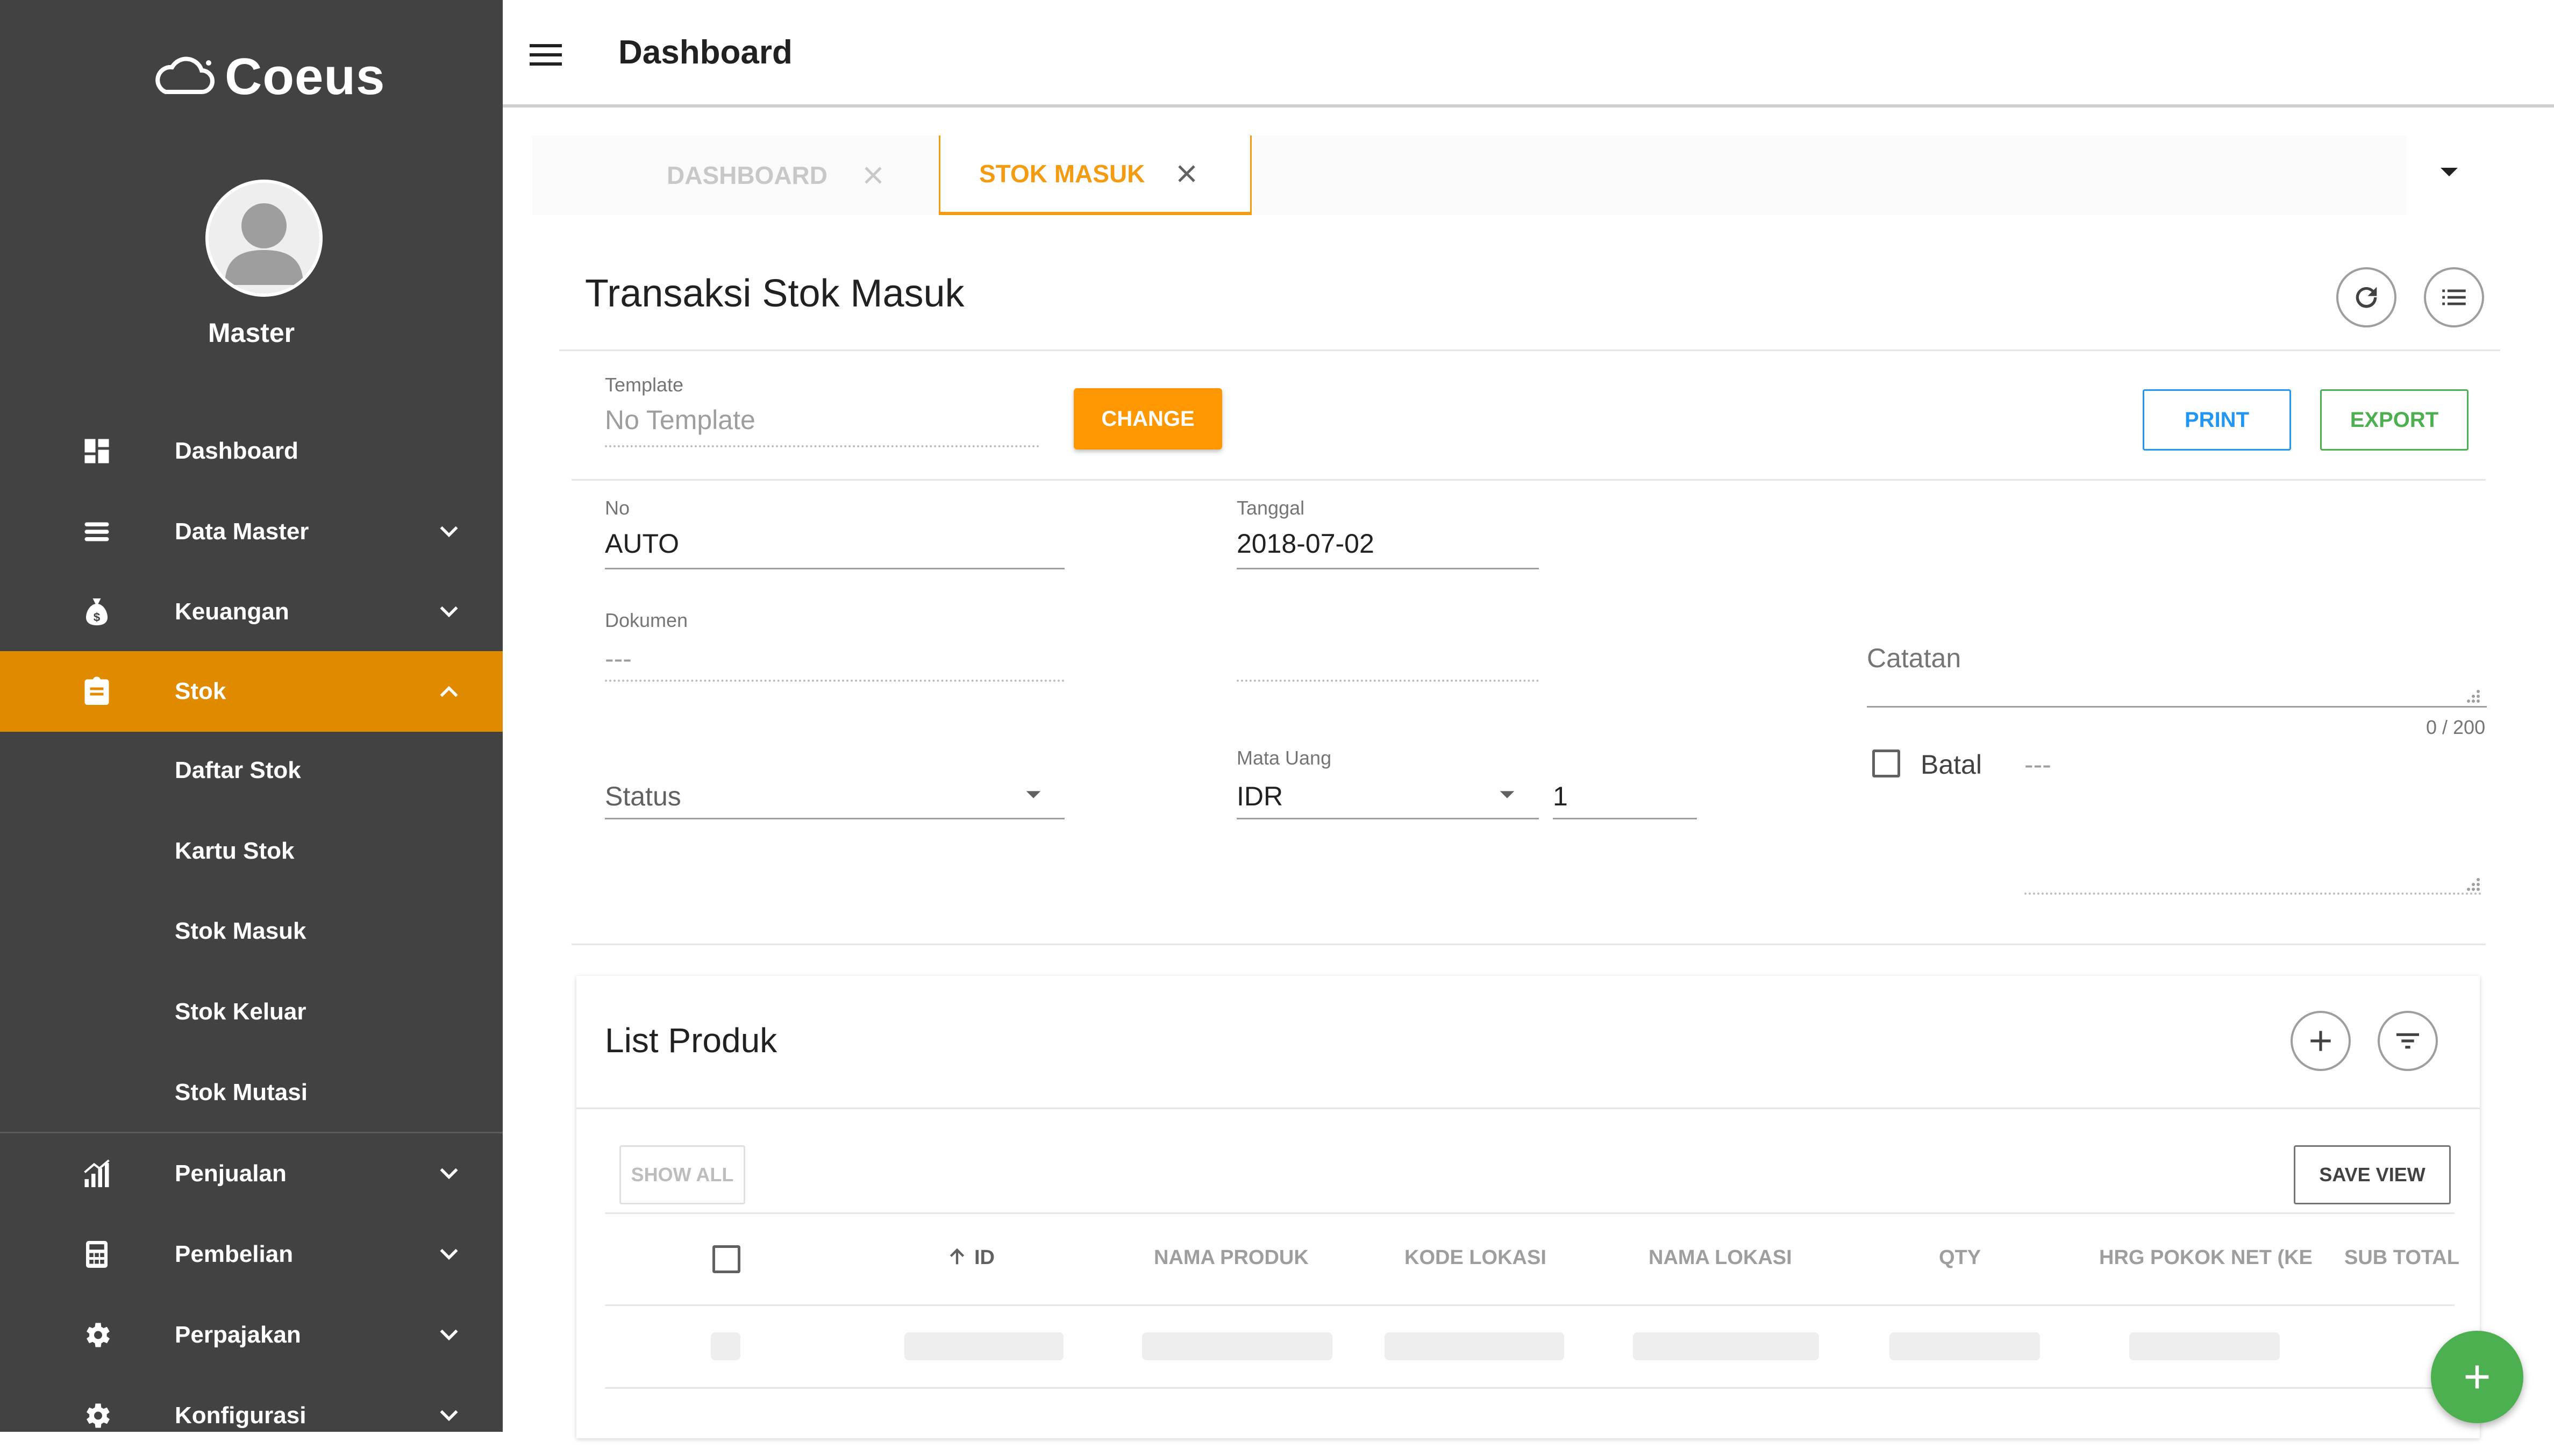  Describe the element at coordinates (691, 1040) in the screenshot. I see `list-produk-title: List Produk` at that location.